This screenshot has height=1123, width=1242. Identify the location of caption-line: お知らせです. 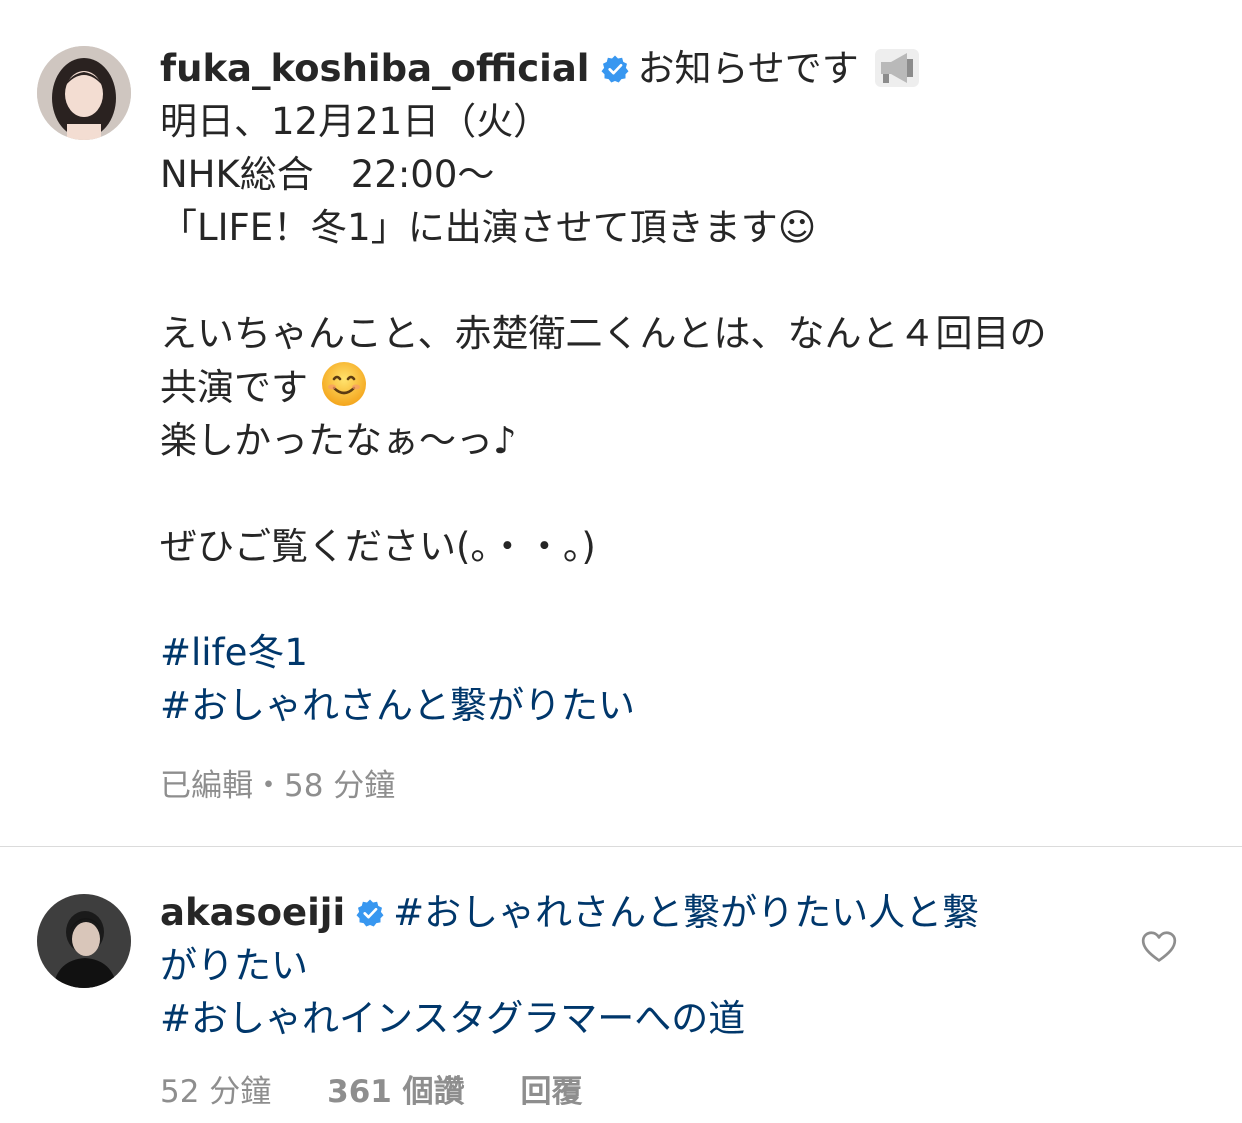
(748, 68).